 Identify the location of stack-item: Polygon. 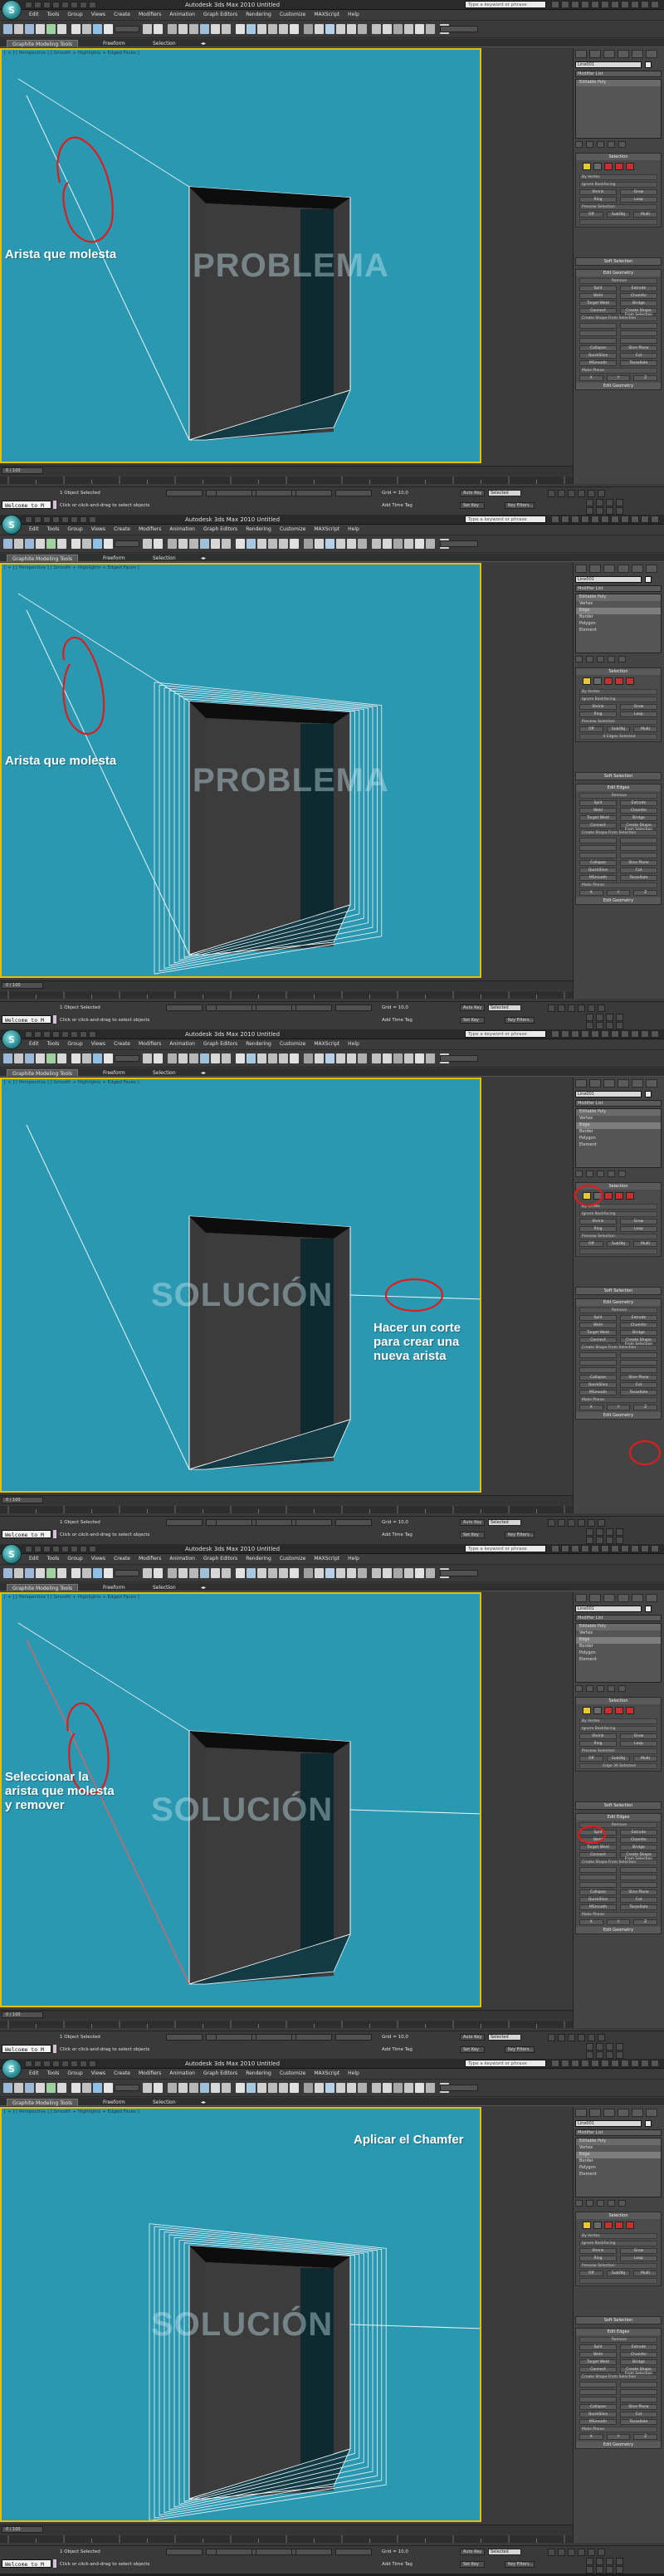
(618, 2168).